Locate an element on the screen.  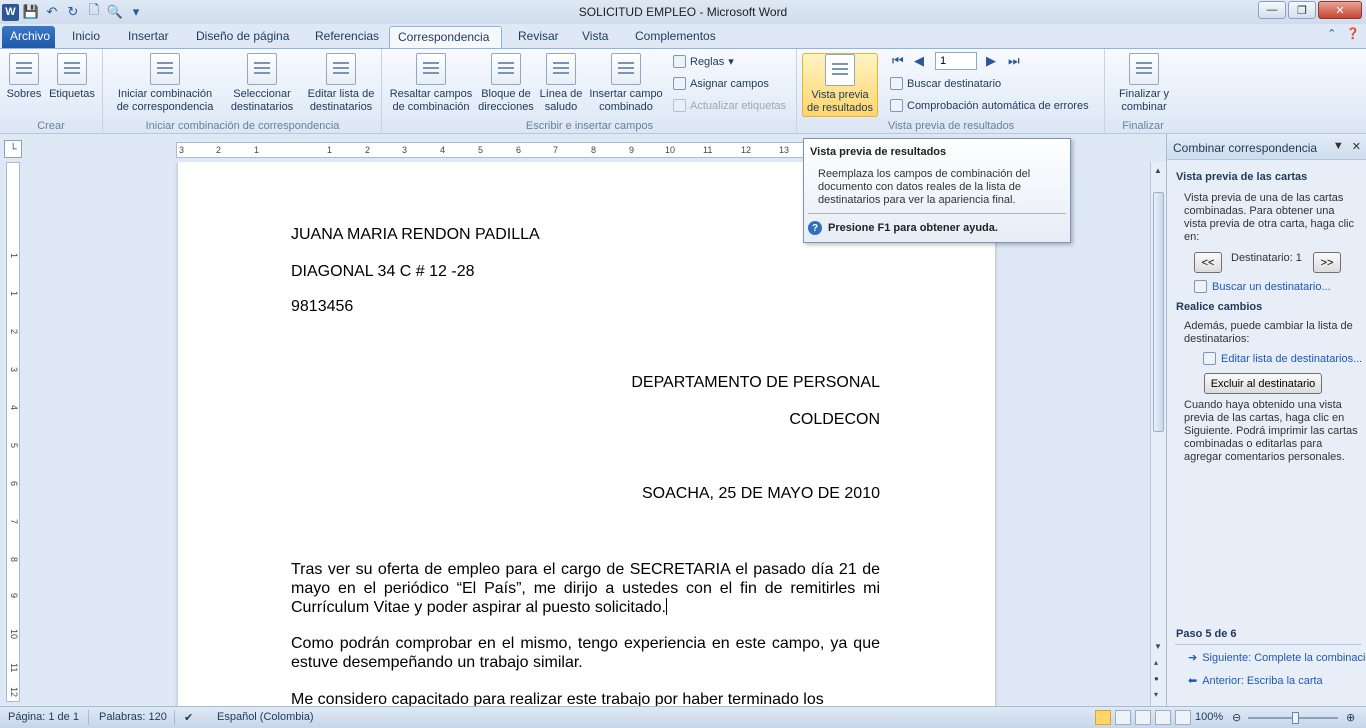
tab-inicio: Inicio is located at coordinates (86, 37).